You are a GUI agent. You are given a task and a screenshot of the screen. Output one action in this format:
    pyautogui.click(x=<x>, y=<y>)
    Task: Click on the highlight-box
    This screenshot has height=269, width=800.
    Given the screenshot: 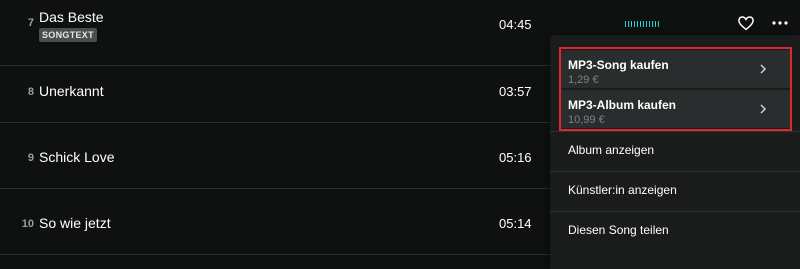 What is the action you would take?
    pyautogui.click(x=675, y=89)
    